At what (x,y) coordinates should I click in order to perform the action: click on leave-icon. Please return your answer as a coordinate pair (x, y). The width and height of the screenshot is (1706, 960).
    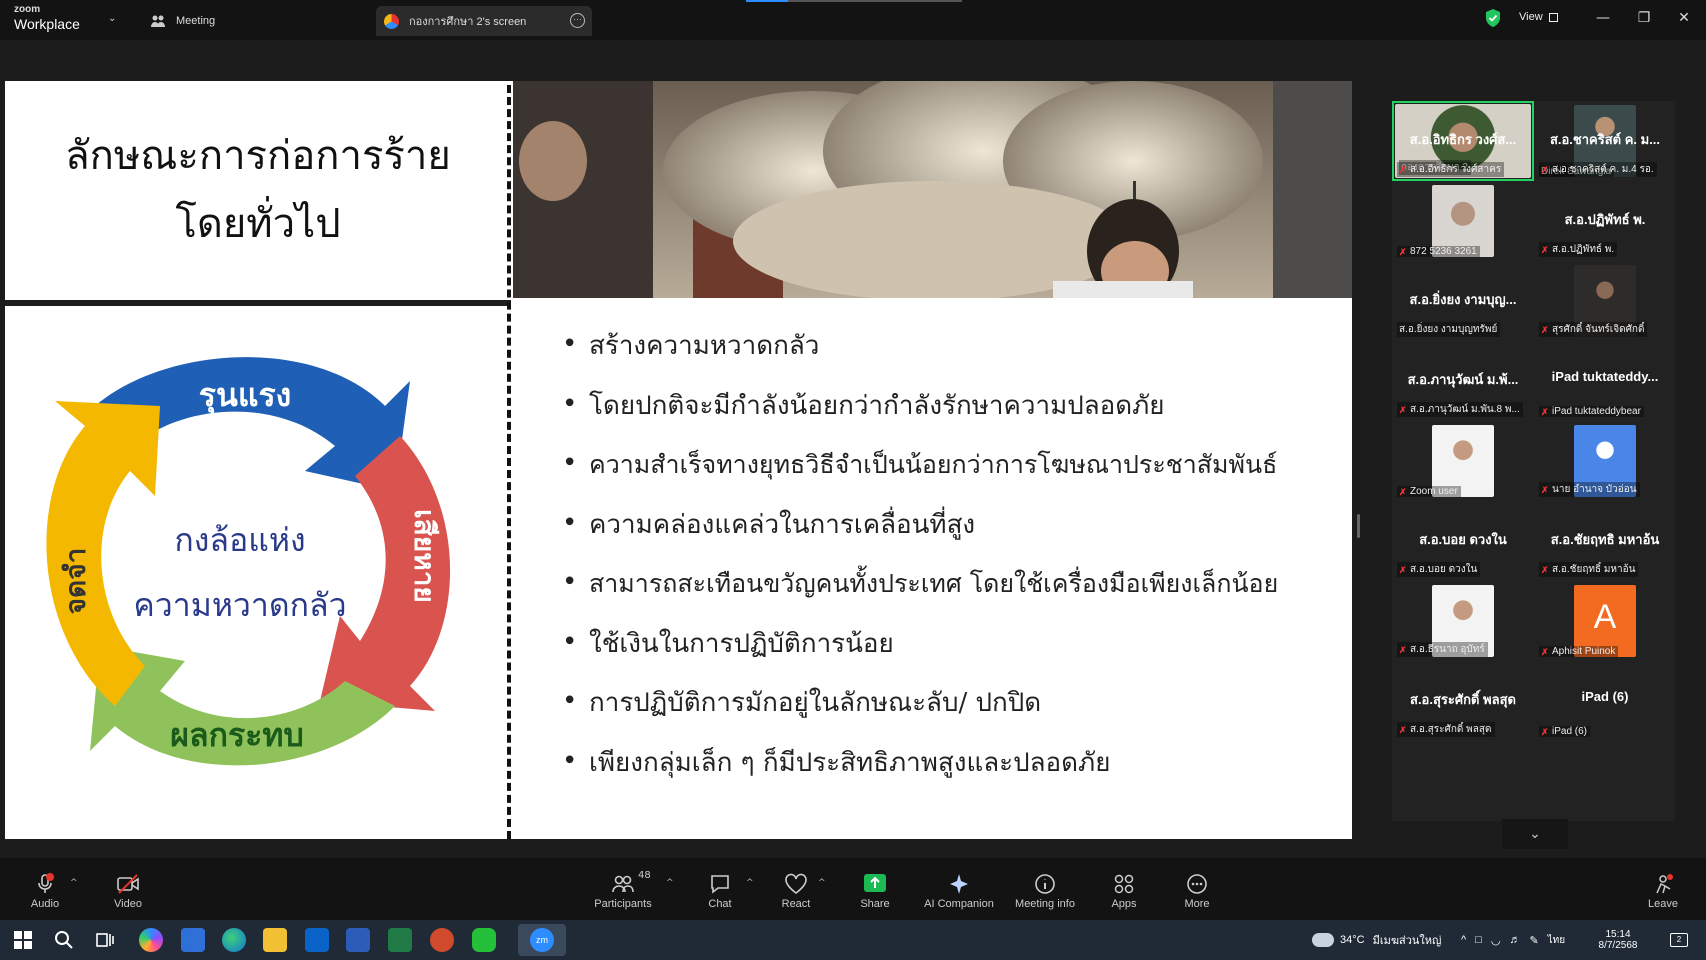
    Looking at the image, I should click on (1664, 884).